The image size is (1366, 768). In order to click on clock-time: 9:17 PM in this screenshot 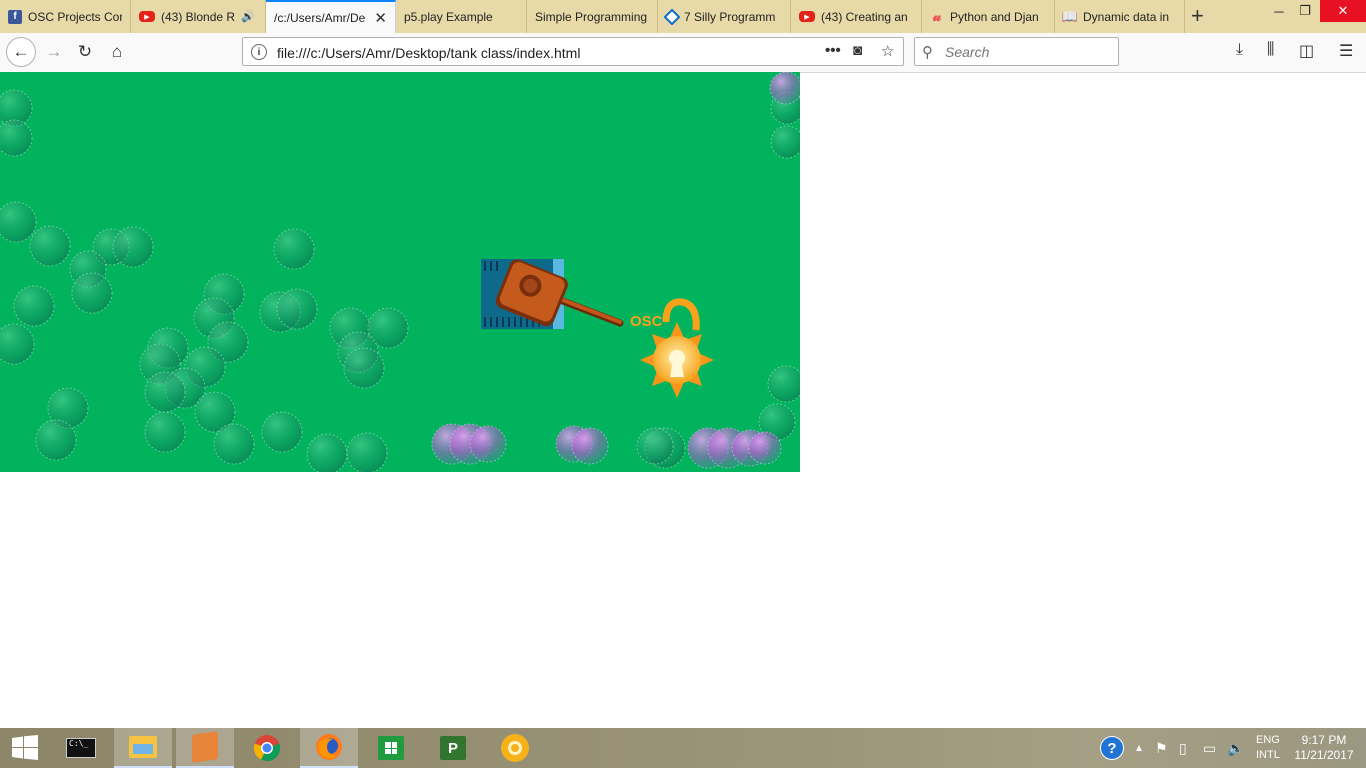, I will do `click(1324, 740)`.